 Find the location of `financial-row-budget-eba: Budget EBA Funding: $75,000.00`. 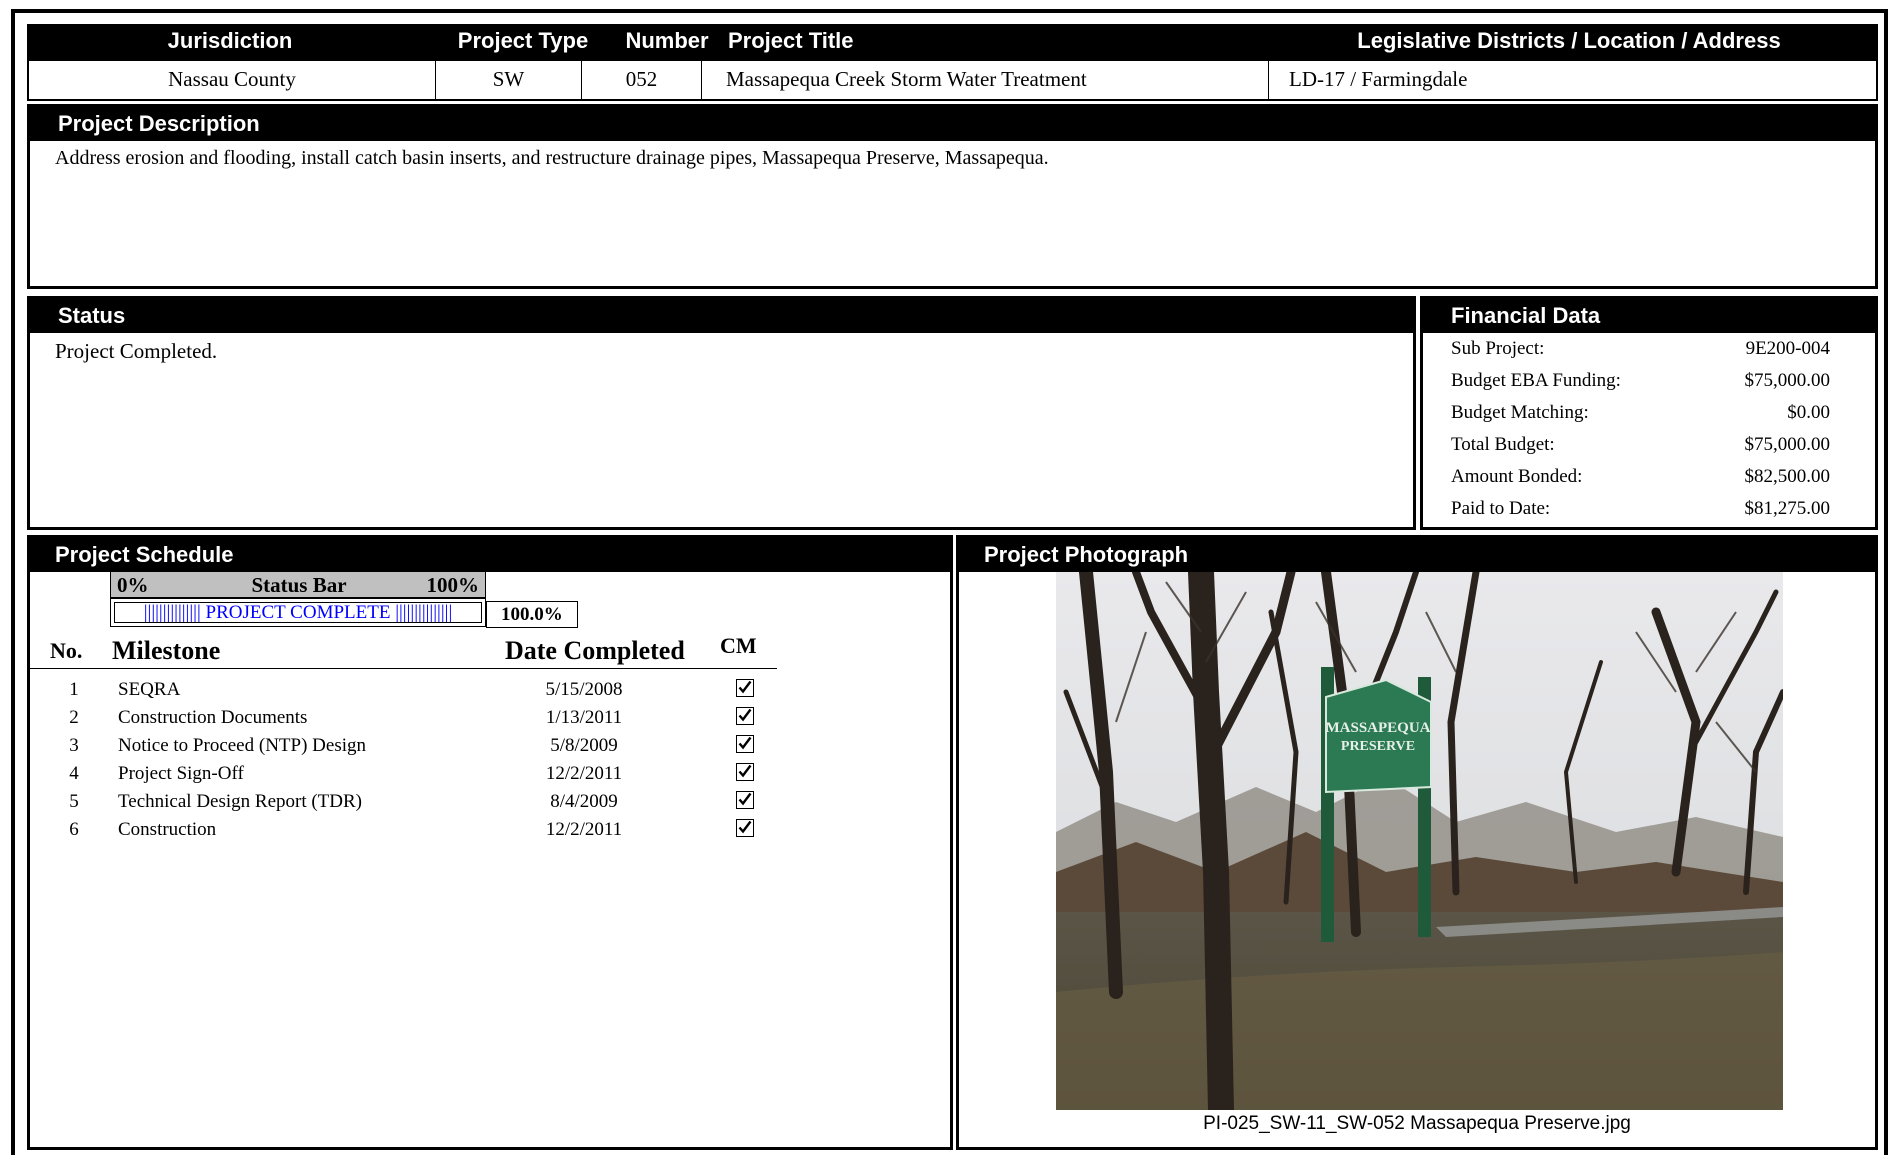

financial-row-budget-eba: Budget EBA Funding: $75,000.00 is located at coordinates (1640, 380).